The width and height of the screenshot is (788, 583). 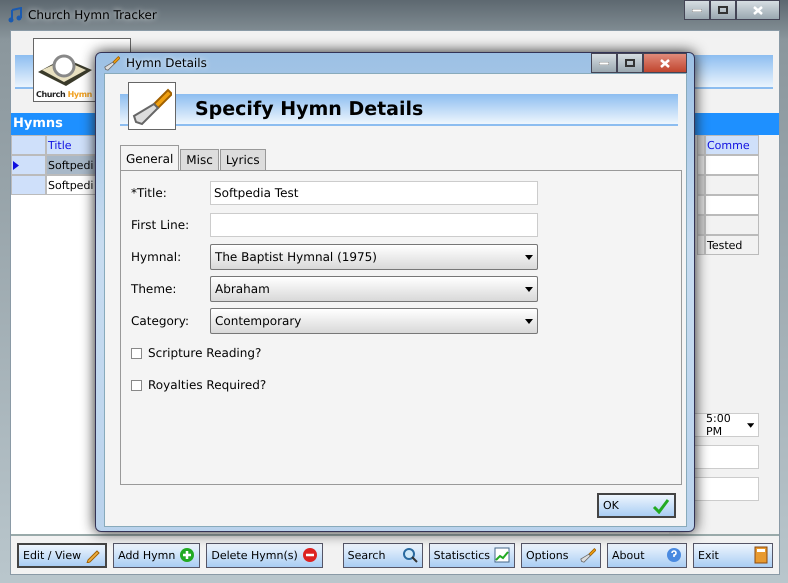 I want to click on search-icon, so click(x=410, y=555).